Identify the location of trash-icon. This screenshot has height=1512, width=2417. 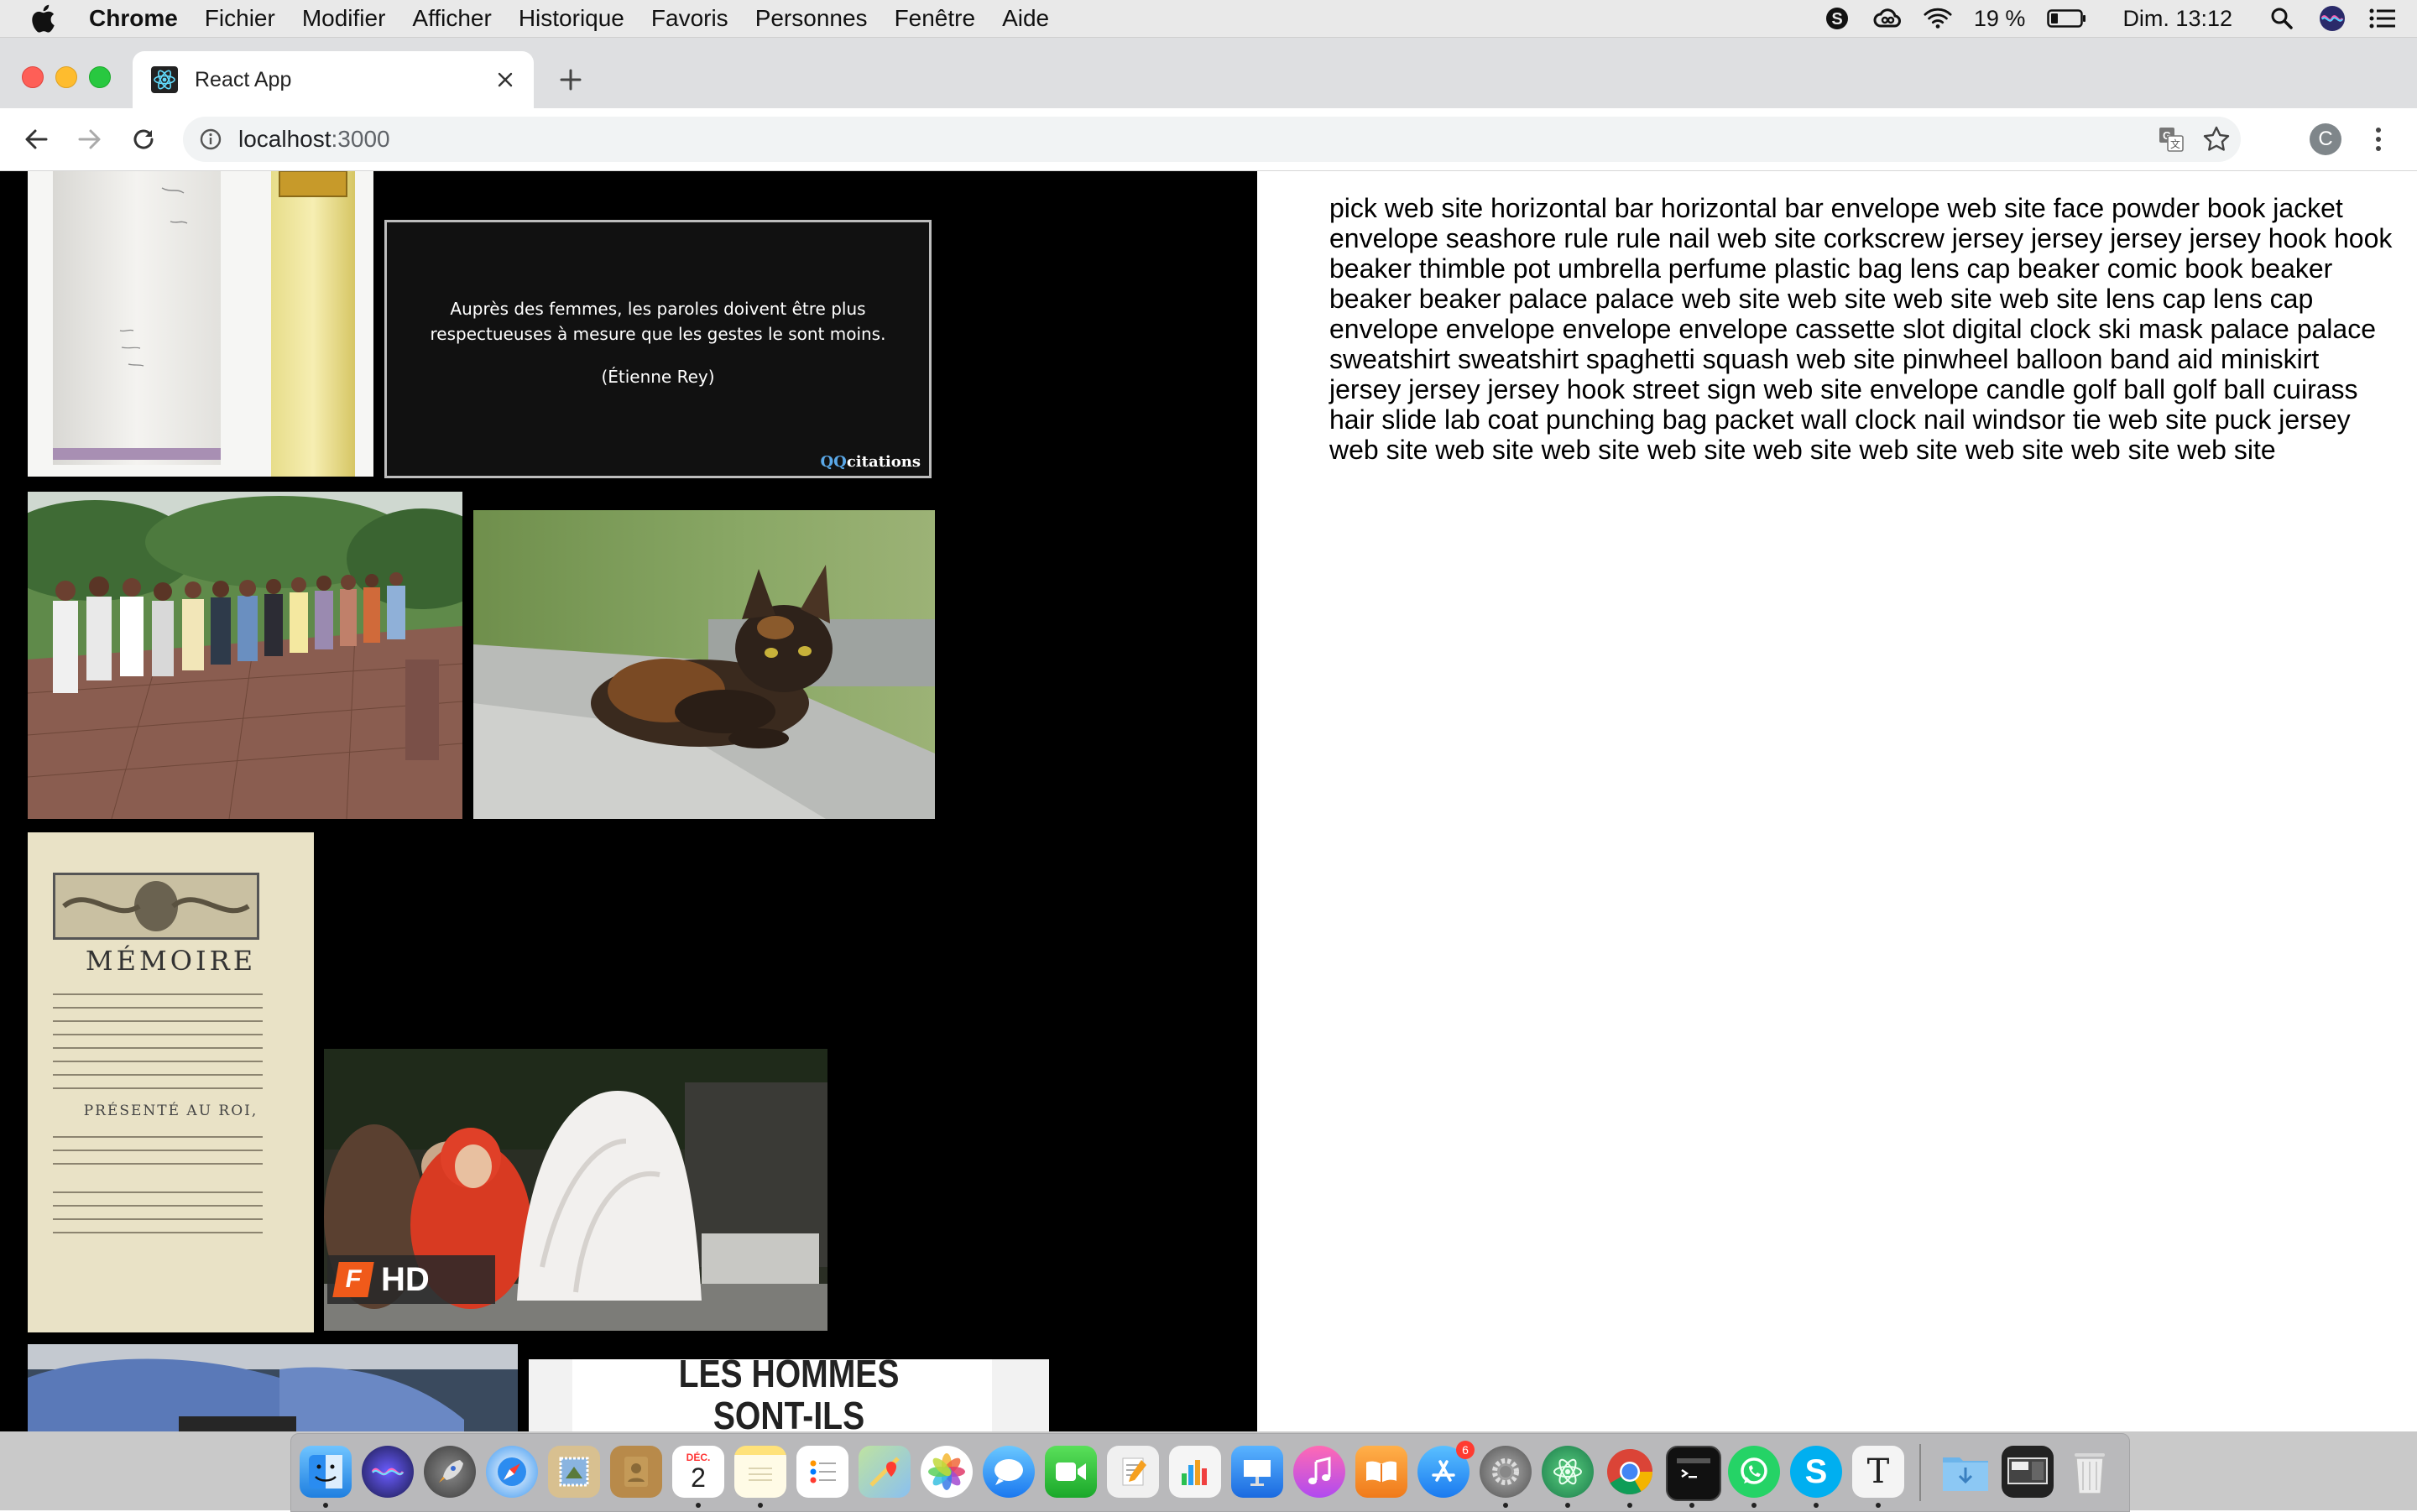
(2090, 1472).